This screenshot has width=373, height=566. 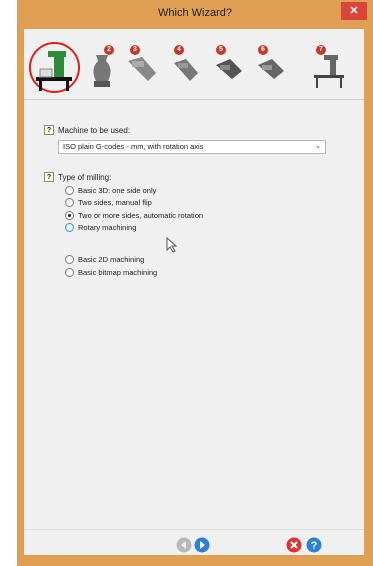 I want to click on title-bar: Which Wizard? ✕, so click(x=195, y=14).